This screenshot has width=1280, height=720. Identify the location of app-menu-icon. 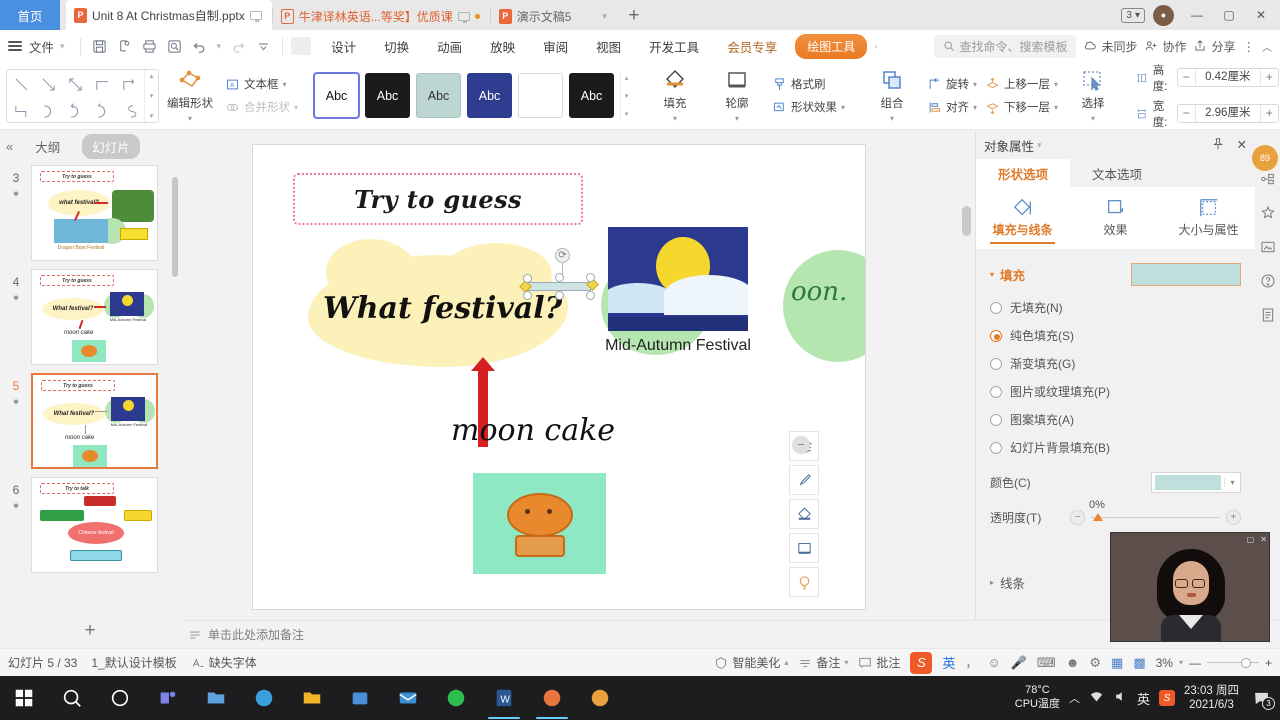
(15, 45).